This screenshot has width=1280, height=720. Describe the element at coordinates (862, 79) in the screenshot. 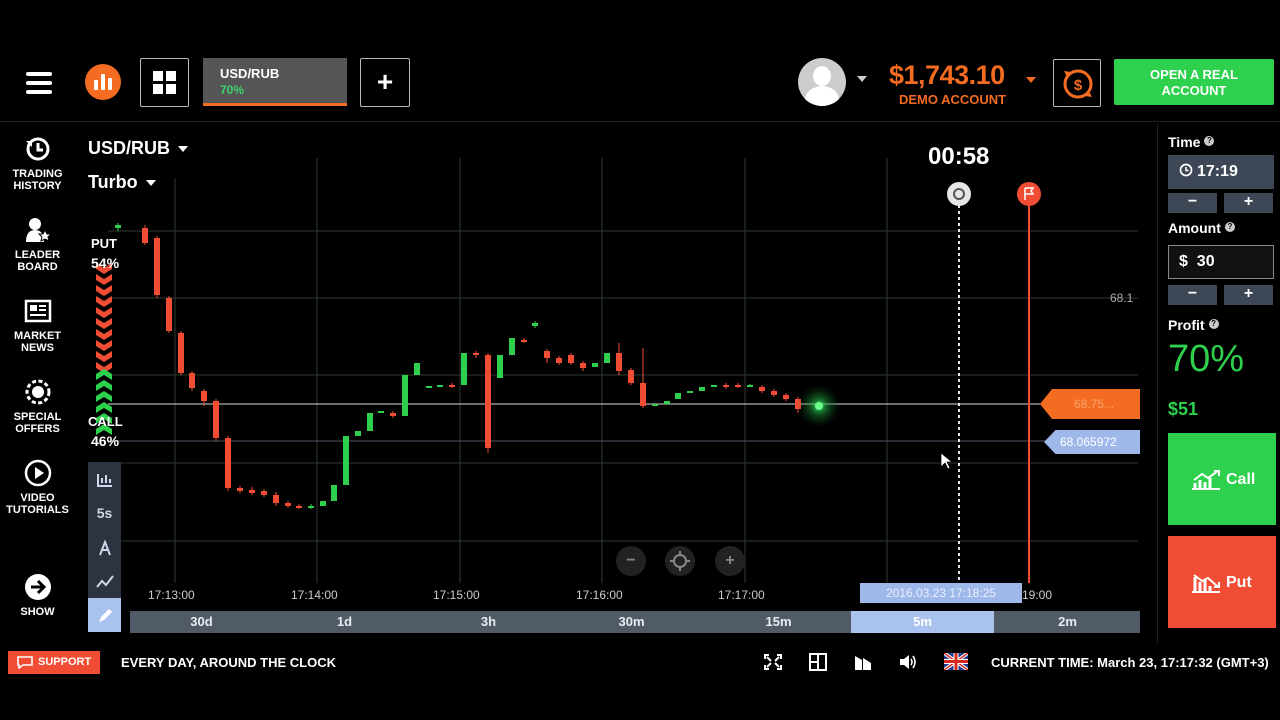

I see `chevron-down-icon` at that location.